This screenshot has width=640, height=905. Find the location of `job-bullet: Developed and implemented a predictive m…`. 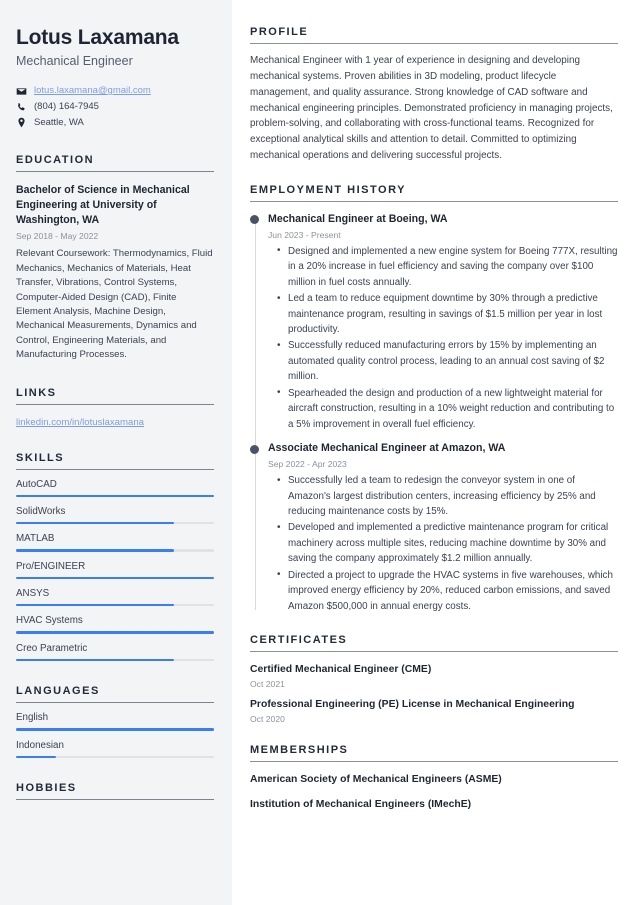

job-bullet: Developed and implemented a predictive m… is located at coordinates (447, 543).